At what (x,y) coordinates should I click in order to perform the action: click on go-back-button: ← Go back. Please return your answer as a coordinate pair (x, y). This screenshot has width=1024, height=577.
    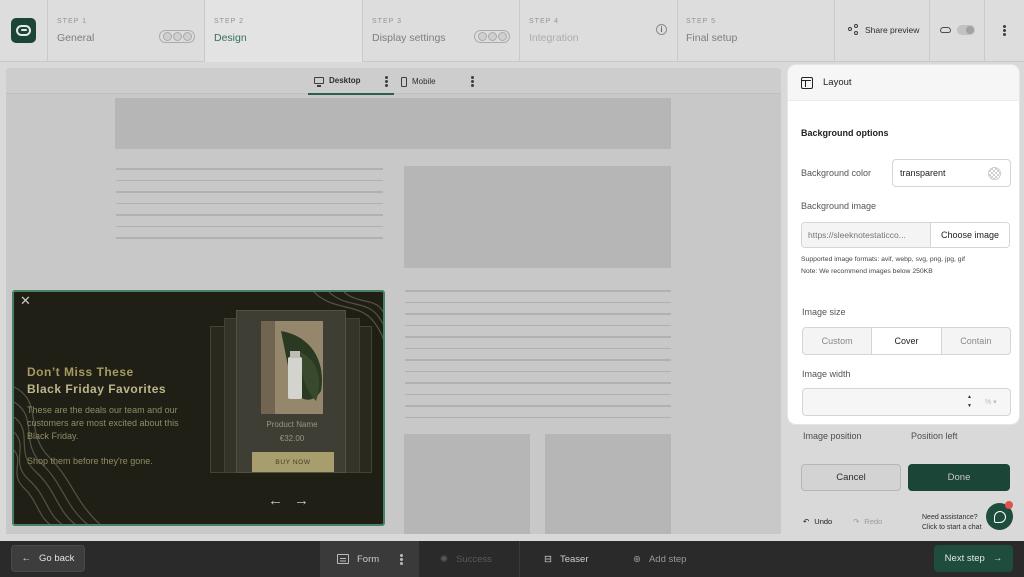
    Looking at the image, I should click on (48, 558).